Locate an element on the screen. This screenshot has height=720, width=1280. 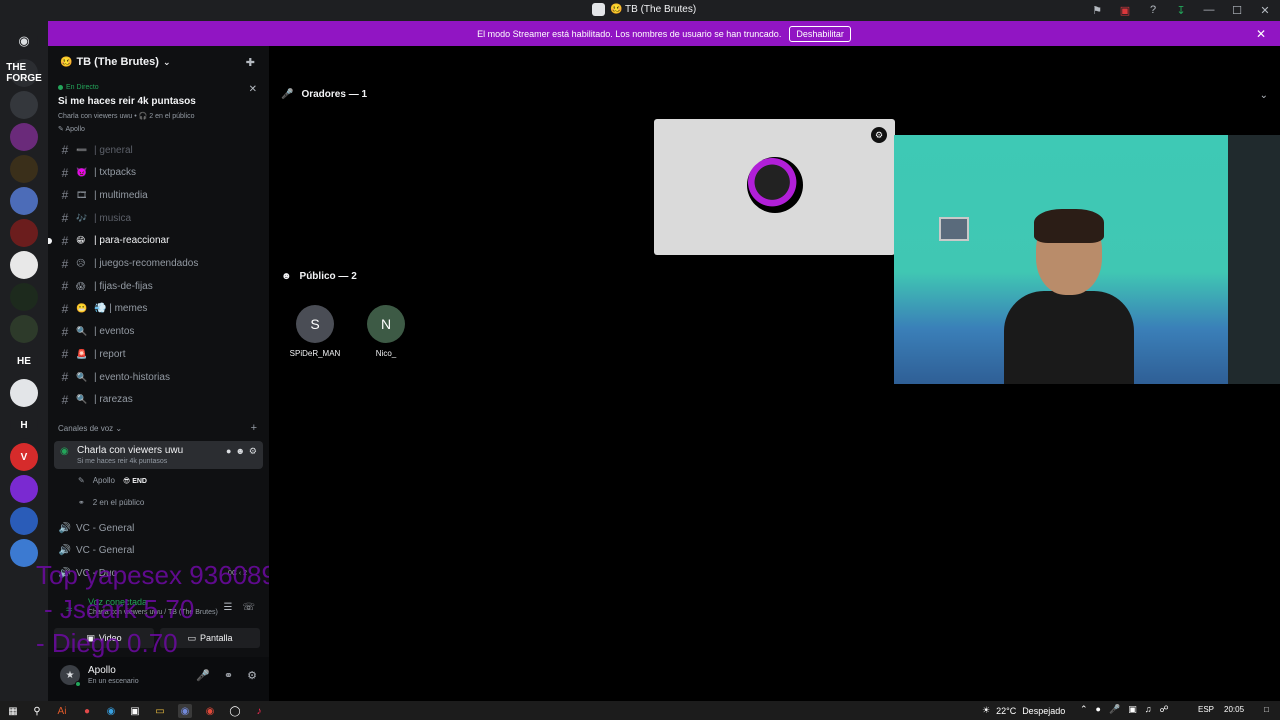
minimize-icon: — is located at coordinates (1209, 10).